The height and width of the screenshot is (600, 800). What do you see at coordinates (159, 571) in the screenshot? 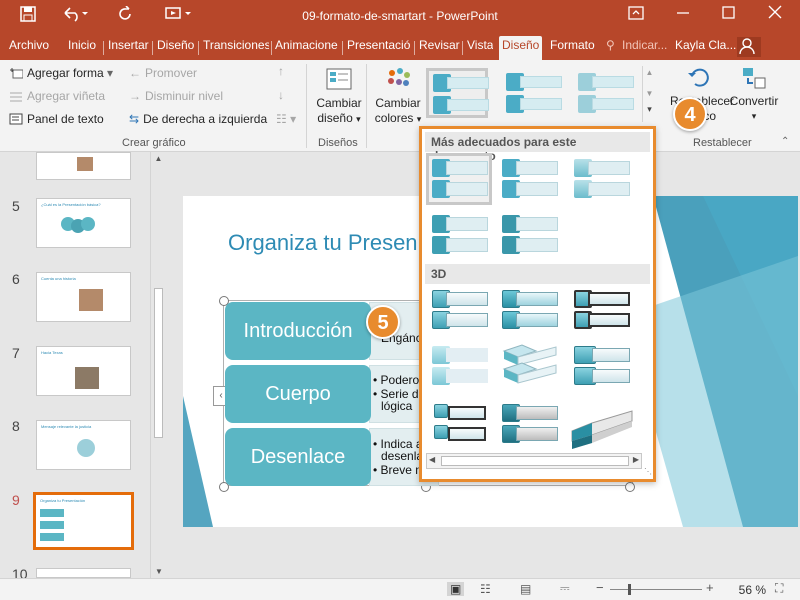
I see `scroll-down-icon: ▼` at bounding box center [159, 571].